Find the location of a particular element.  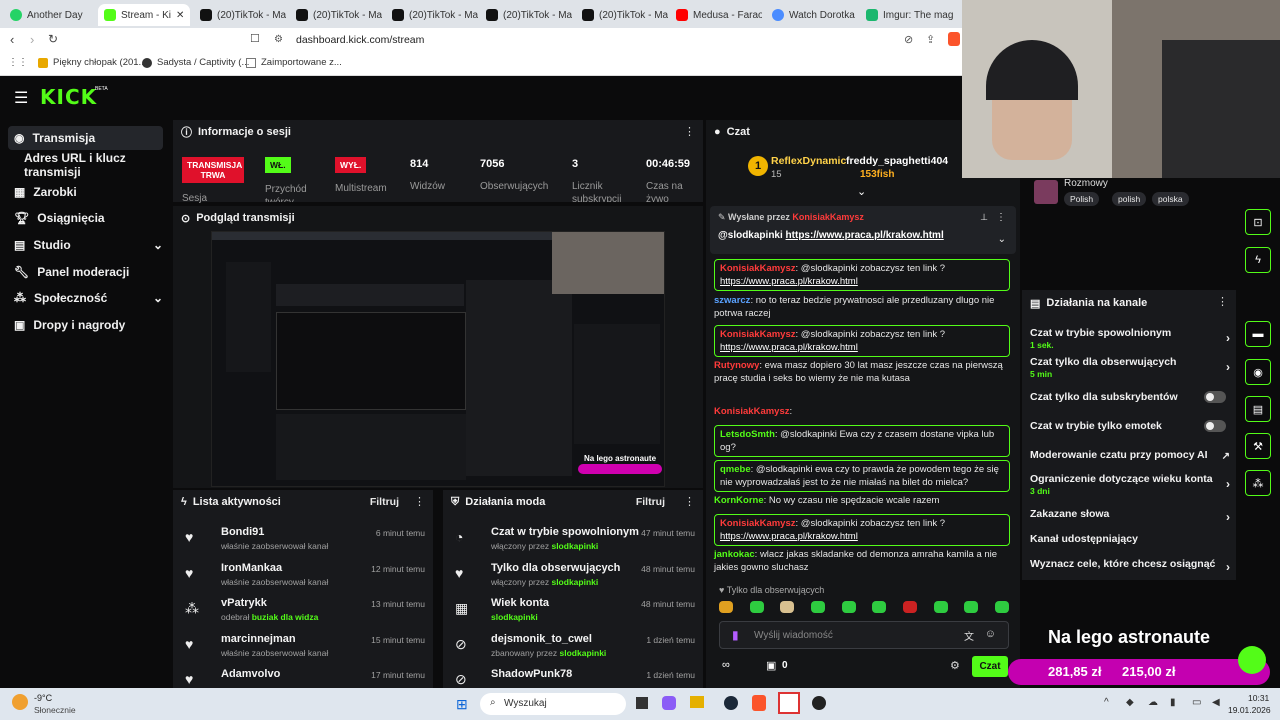

share-icon: ⇪ is located at coordinates (930, 39).